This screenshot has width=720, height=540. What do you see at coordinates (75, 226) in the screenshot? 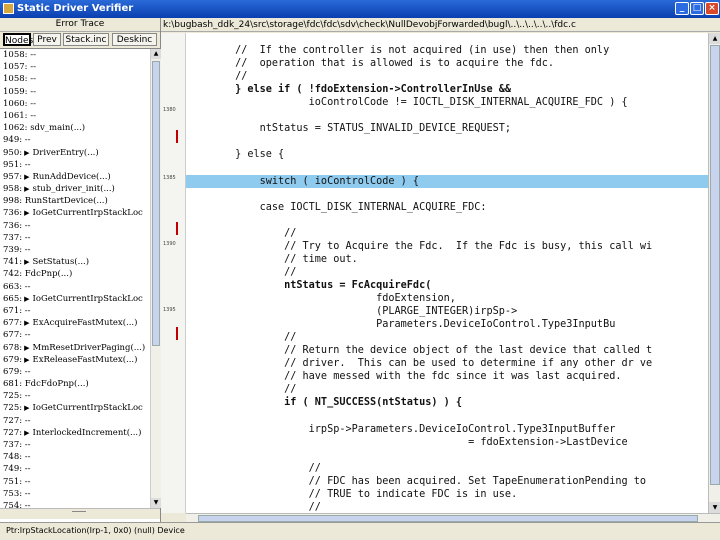
I see `trace-row: 736: --` at bounding box center [75, 226].